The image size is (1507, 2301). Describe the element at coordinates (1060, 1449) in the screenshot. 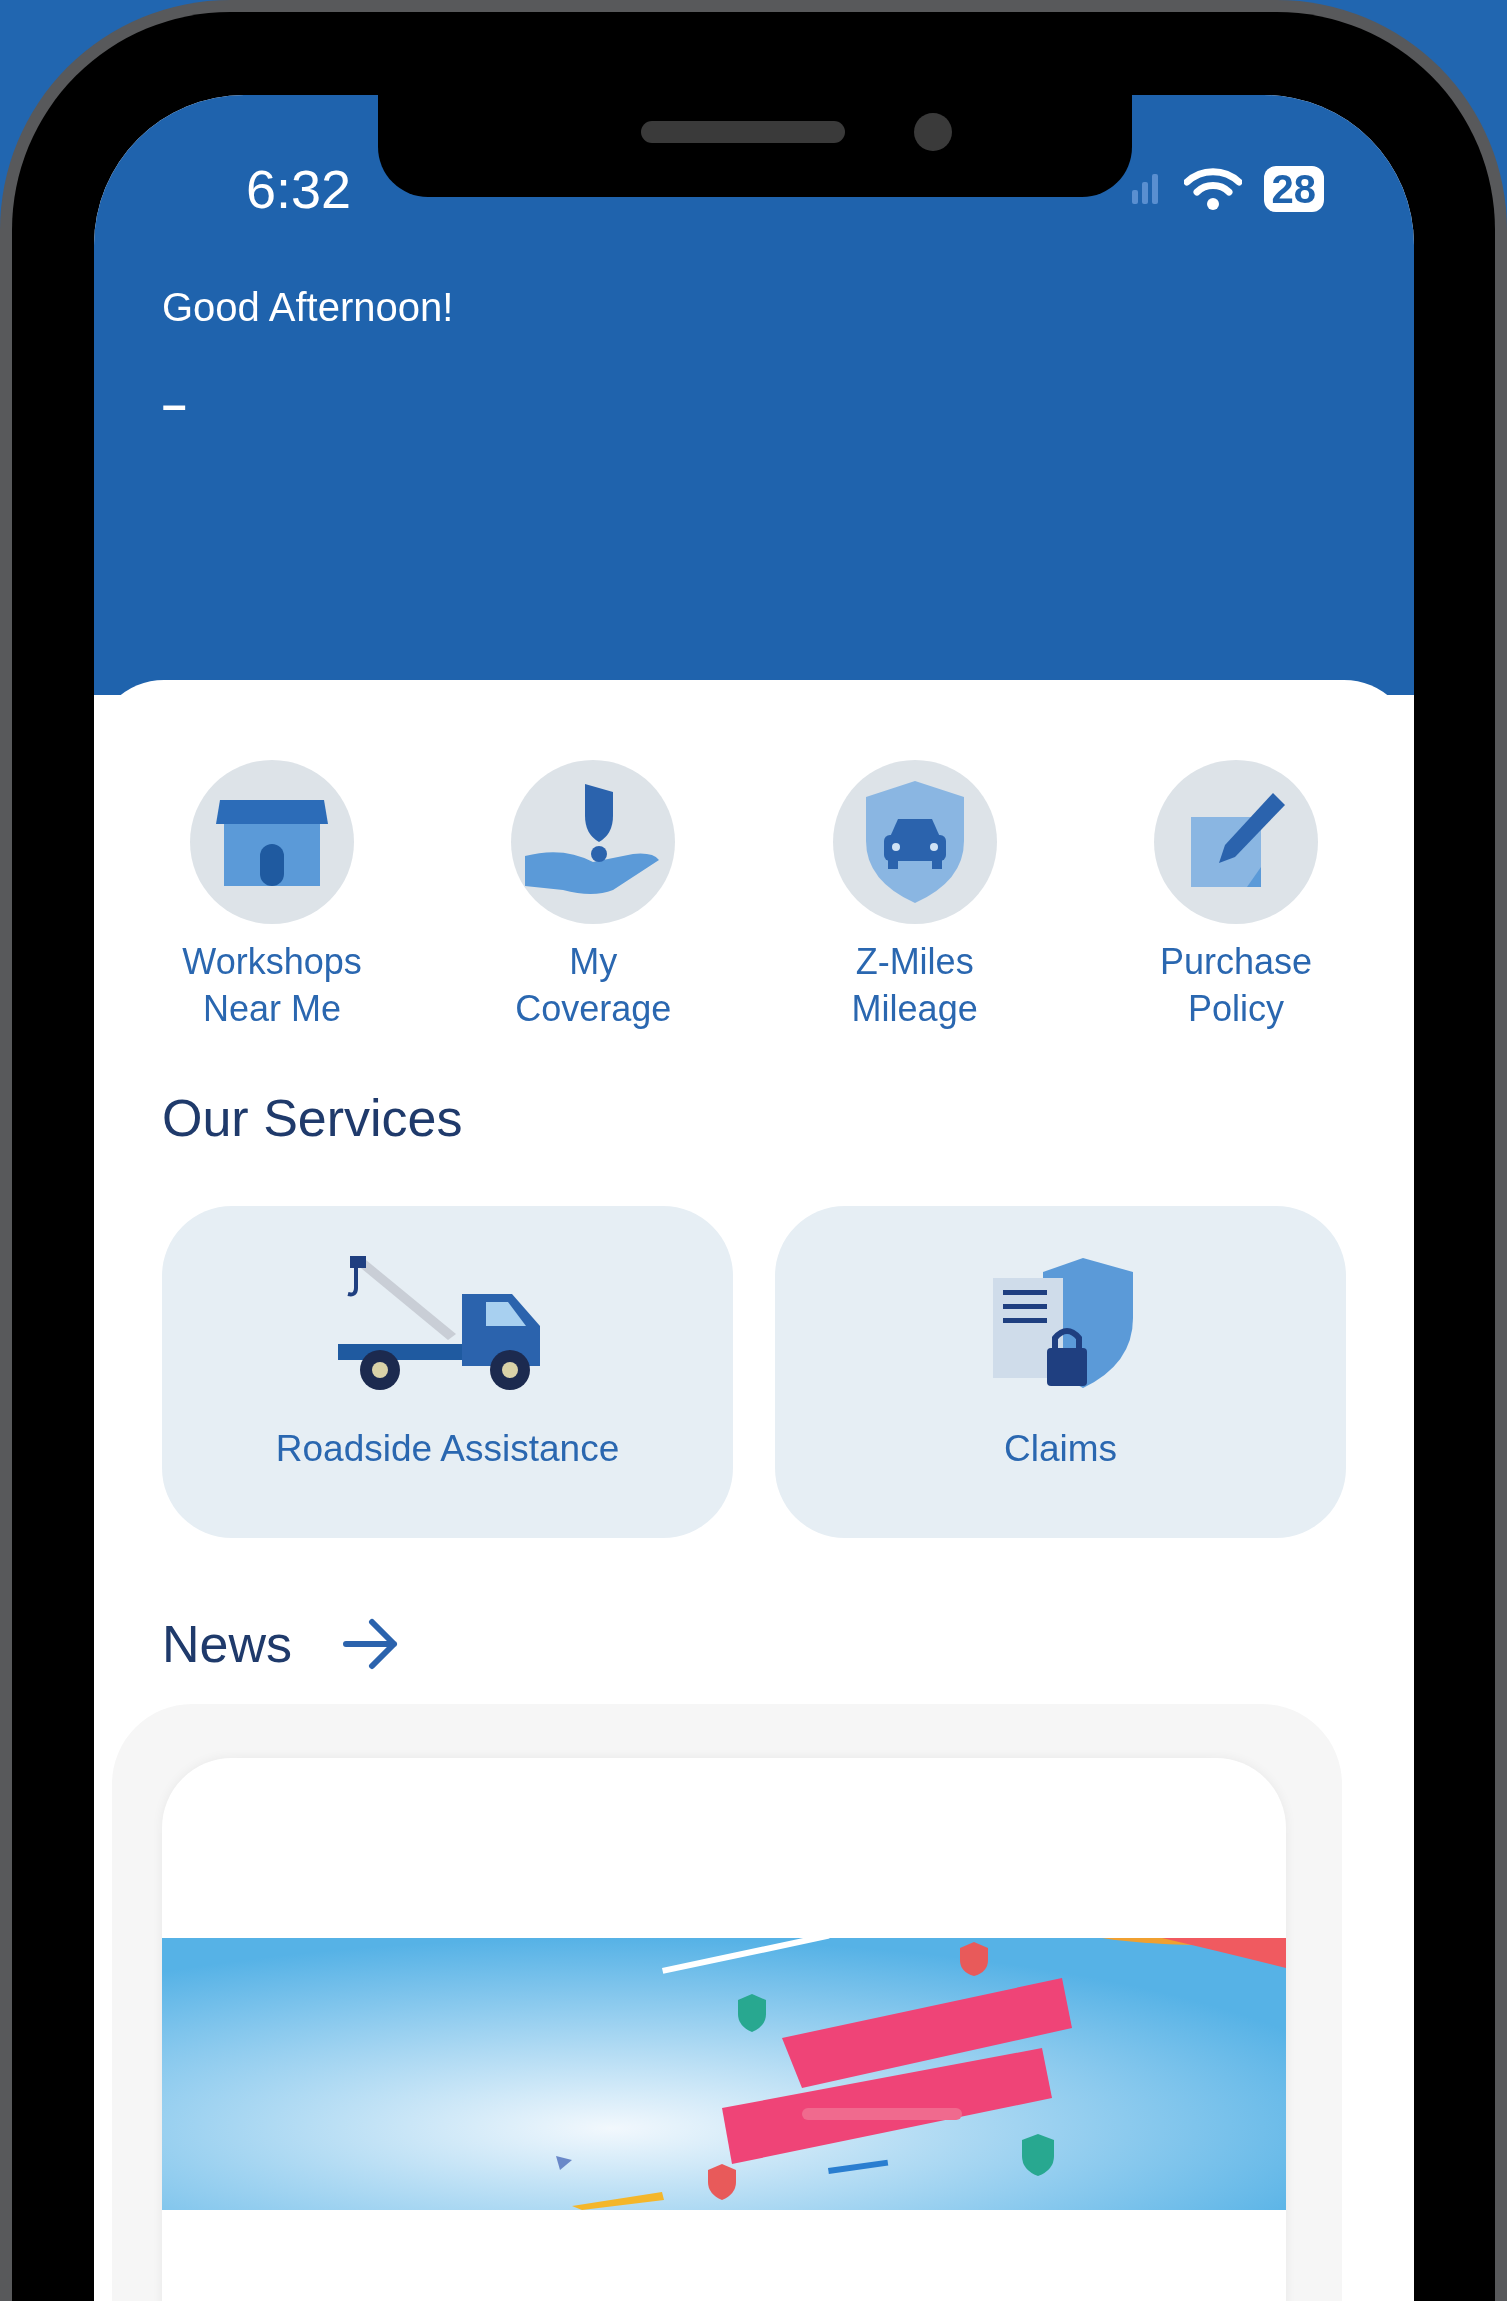

I see `service-label: Claims` at that location.